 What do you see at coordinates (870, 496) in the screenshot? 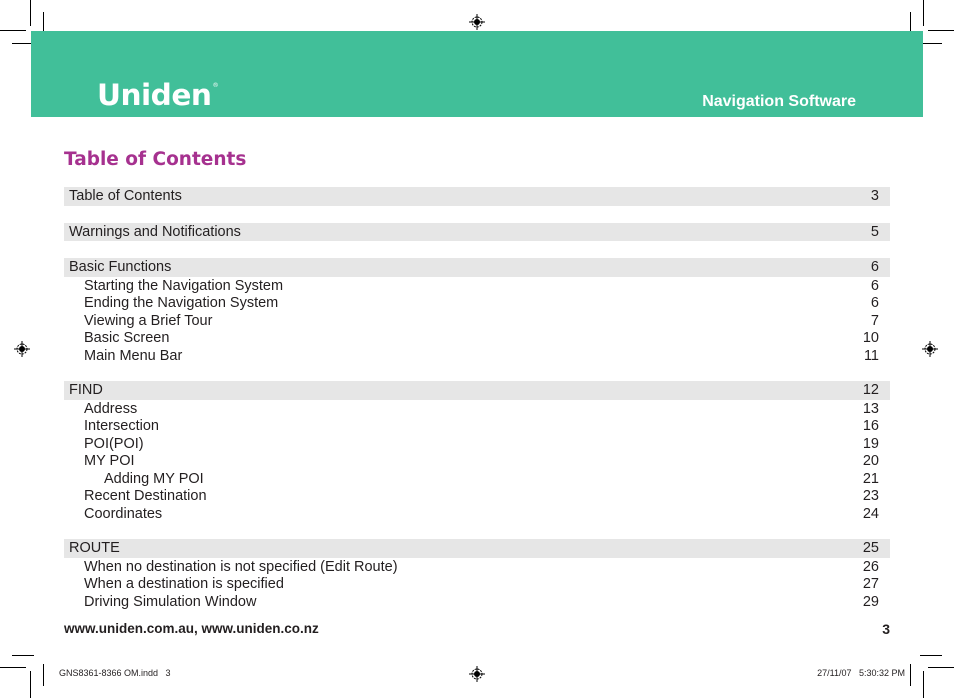
I see `toc-entry-page: 23` at bounding box center [870, 496].